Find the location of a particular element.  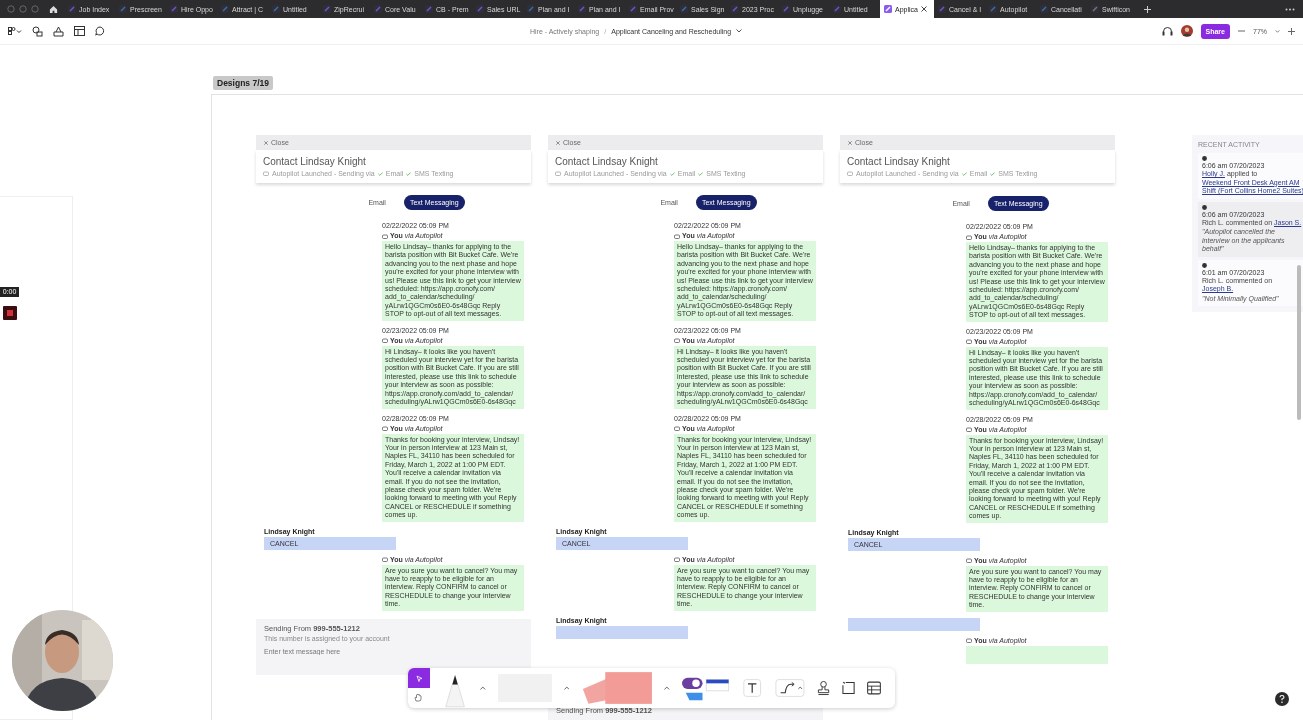

layout-icon is located at coordinates (79, 31).